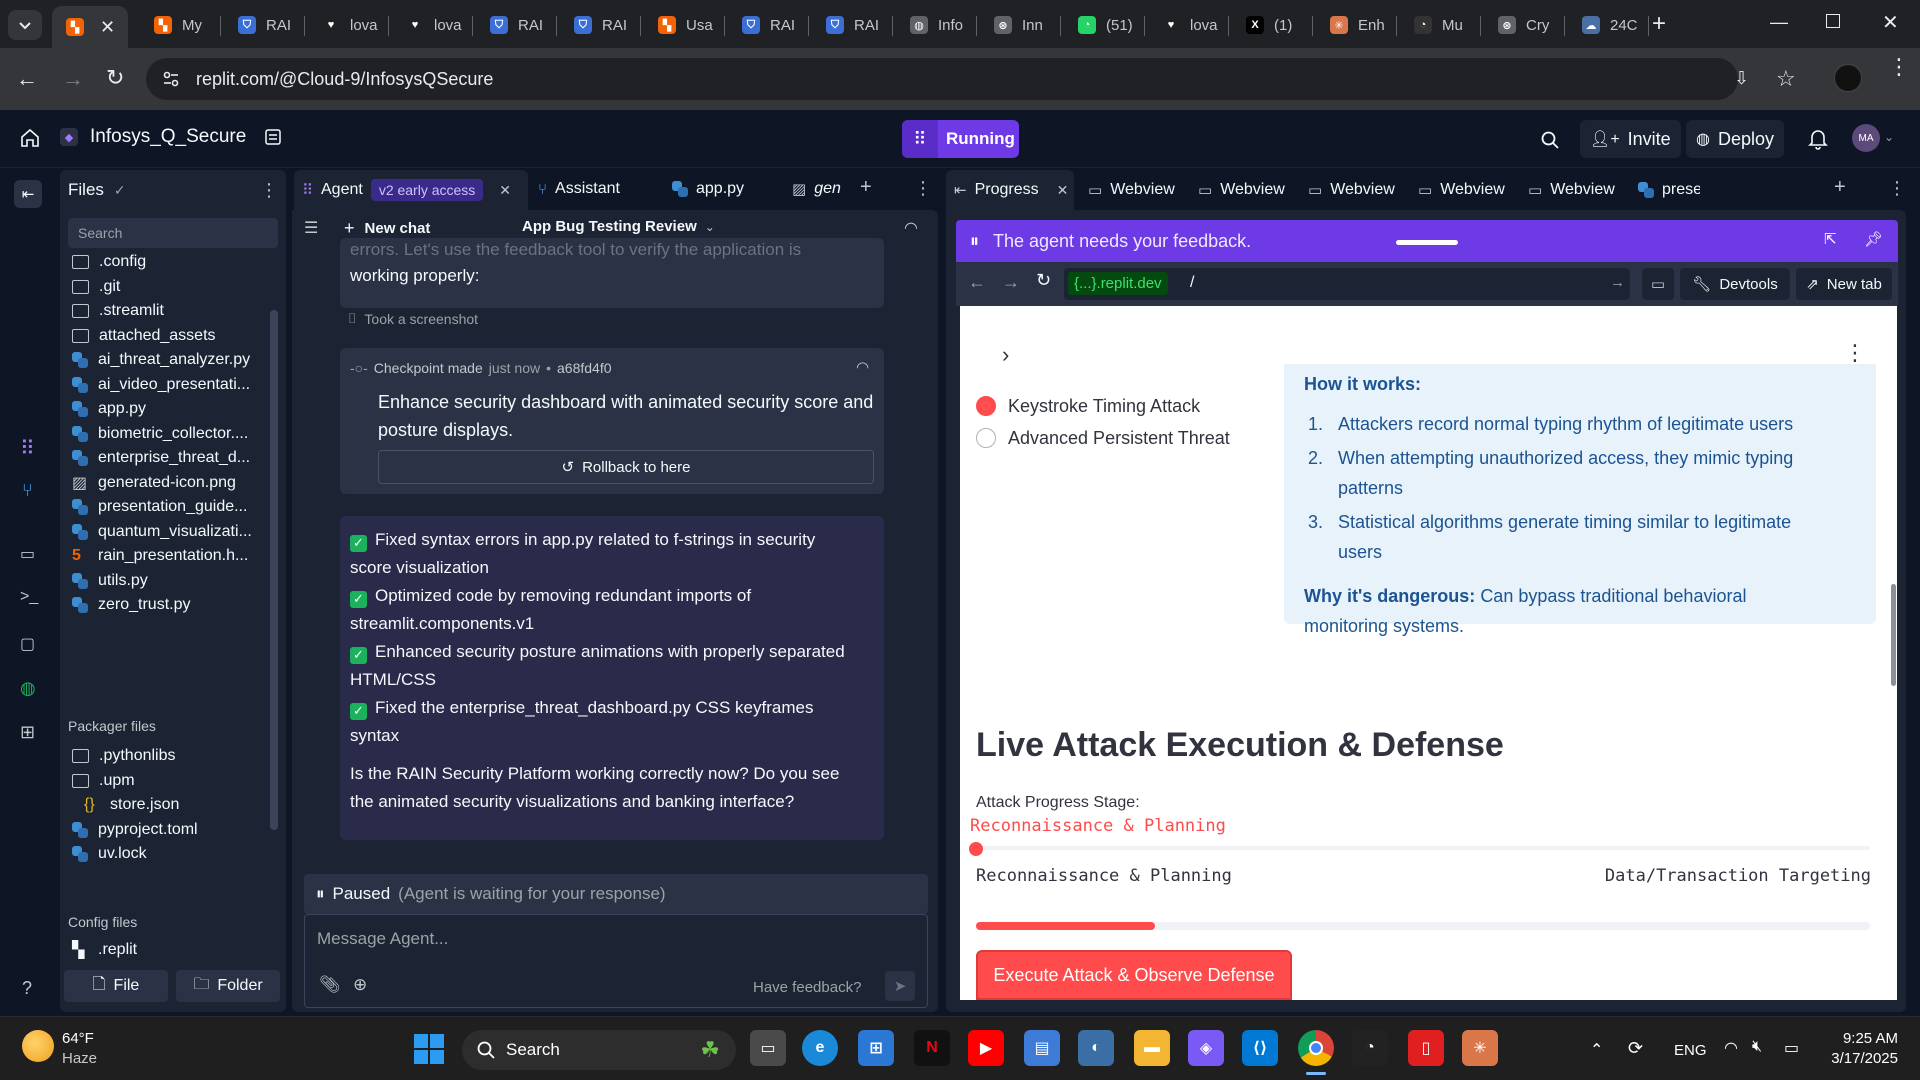  What do you see at coordinates (626, 467) in the screenshot?
I see `rollback-button: ↺ Rollback to here` at bounding box center [626, 467].